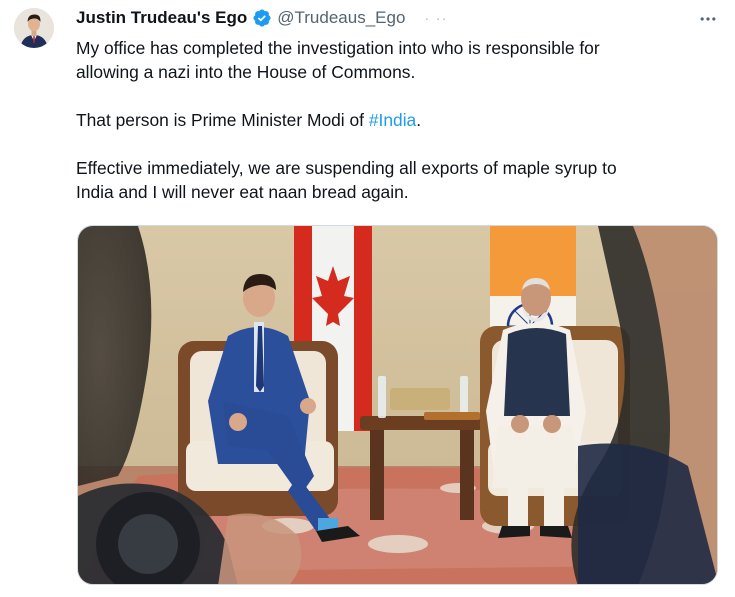 The width and height of the screenshot is (735, 597). What do you see at coordinates (161, 18) in the screenshot?
I see `author-name: Justin Trudeau's Ego` at bounding box center [161, 18].